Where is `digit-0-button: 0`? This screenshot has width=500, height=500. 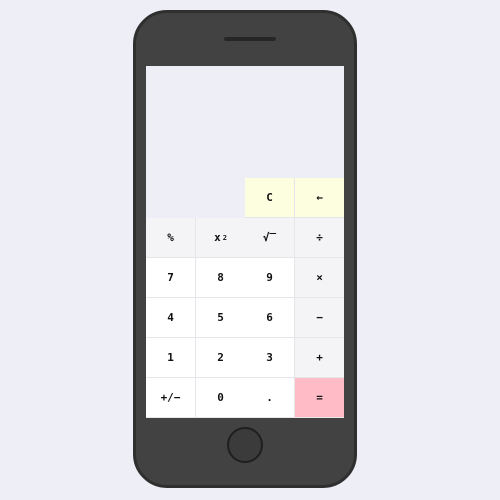 digit-0-button: 0 is located at coordinates (221, 398).